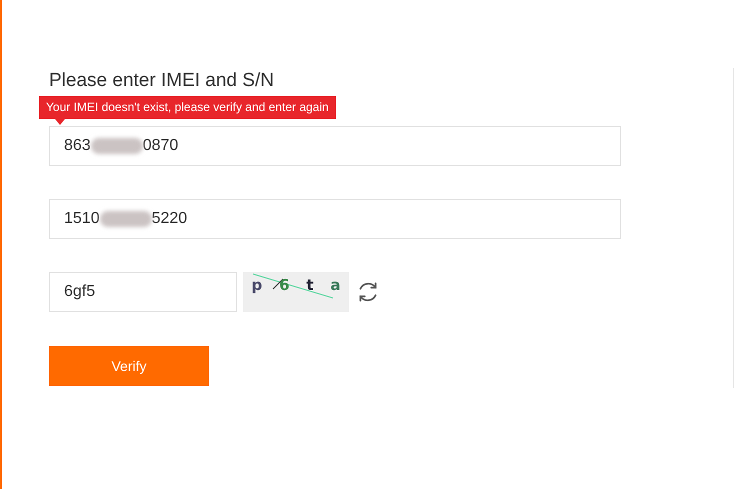 The image size is (746, 489). Describe the element at coordinates (162, 81) in the screenshot. I see `page-heading: Please enter IMEI and S/N` at that location.